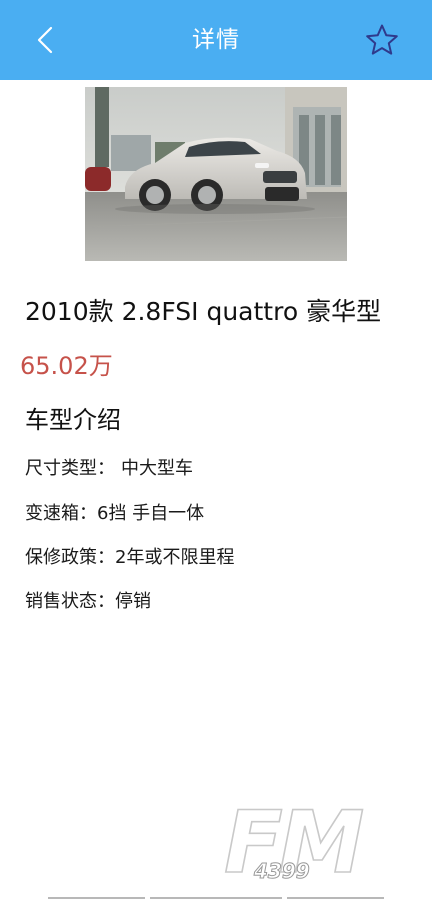  Describe the element at coordinates (216, 898) in the screenshot. I see `bottom-divider` at that location.